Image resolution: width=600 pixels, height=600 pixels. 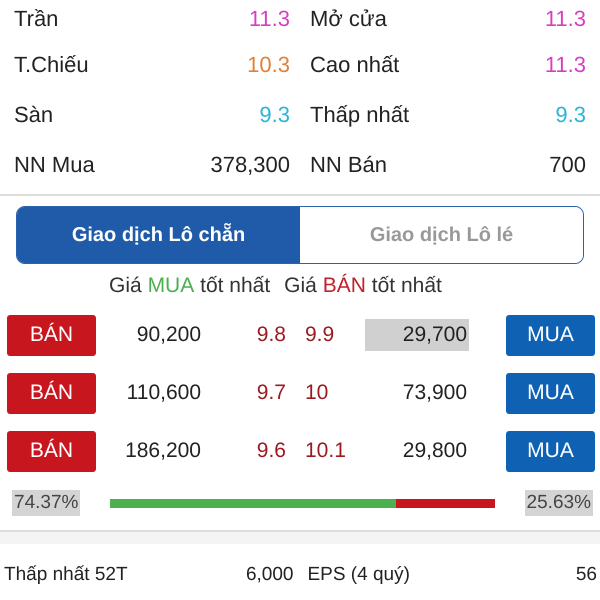 What do you see at coordinates (349, 165) in the screenshot?
I see `field-label: NN Bán` at bounding box center [349, 165].